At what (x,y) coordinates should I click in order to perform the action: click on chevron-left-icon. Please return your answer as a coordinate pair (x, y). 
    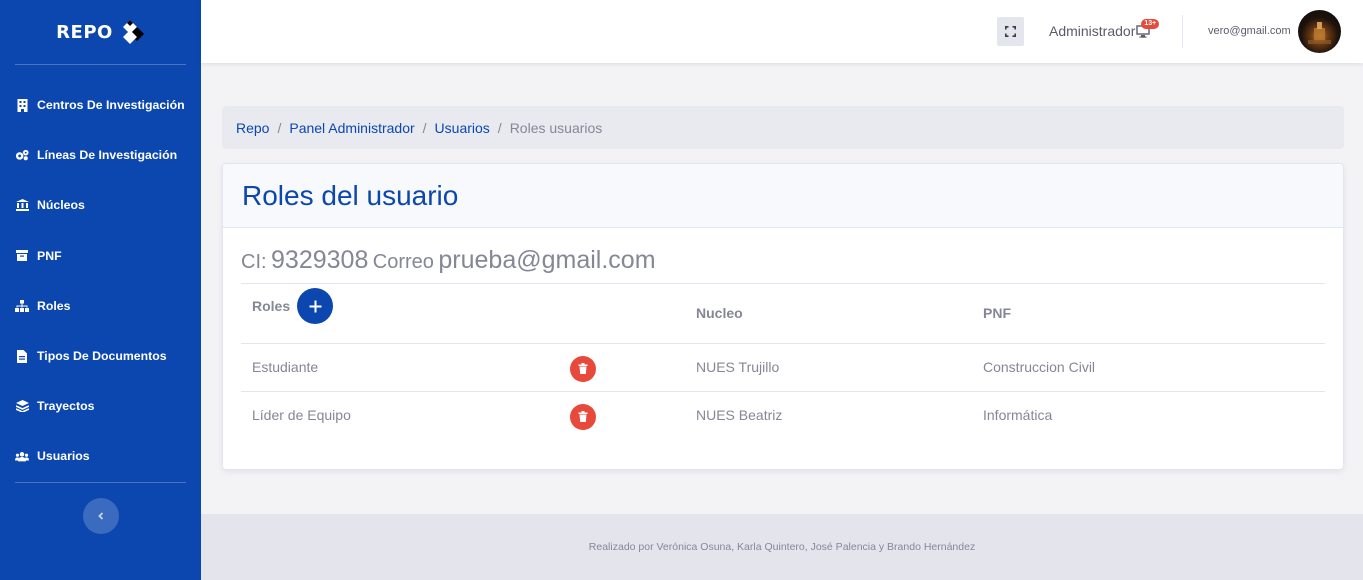
    Looking at the image, I should click on (100, 515).